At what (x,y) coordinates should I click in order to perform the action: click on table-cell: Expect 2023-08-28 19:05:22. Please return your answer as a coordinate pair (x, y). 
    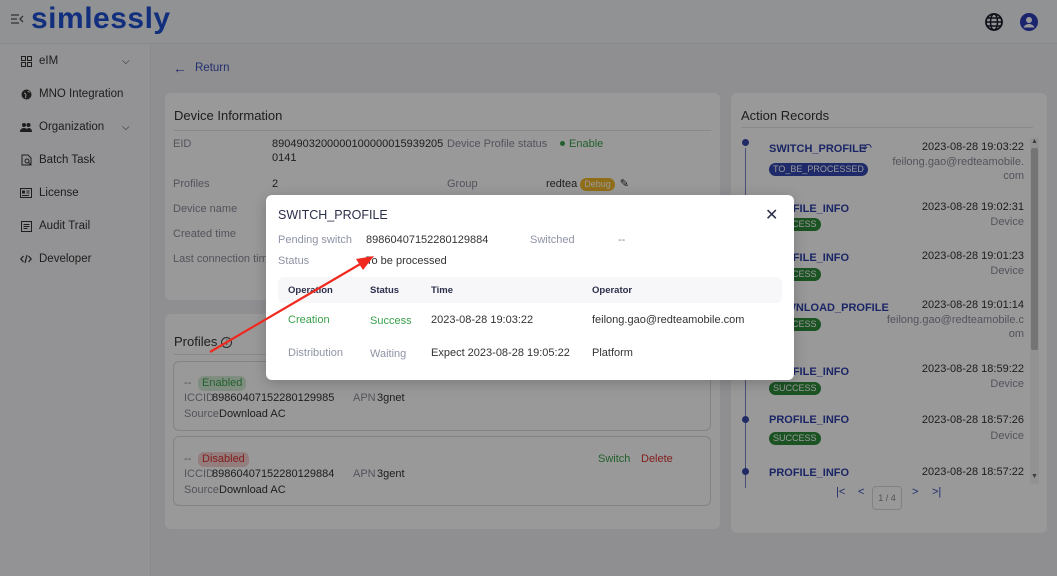
    Looking at the image, I should click on (500, 353).